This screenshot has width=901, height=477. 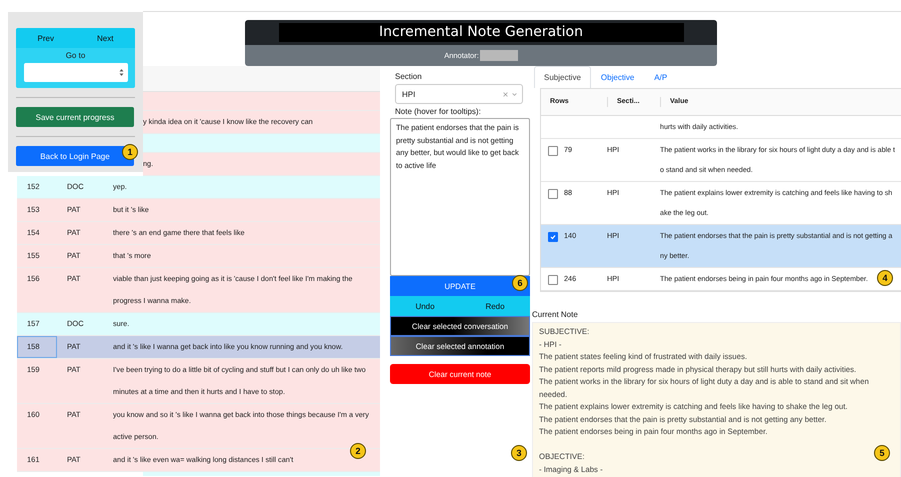 I want to click on note-label: Note (hover for tooltips):, so click(x=438, y=111).